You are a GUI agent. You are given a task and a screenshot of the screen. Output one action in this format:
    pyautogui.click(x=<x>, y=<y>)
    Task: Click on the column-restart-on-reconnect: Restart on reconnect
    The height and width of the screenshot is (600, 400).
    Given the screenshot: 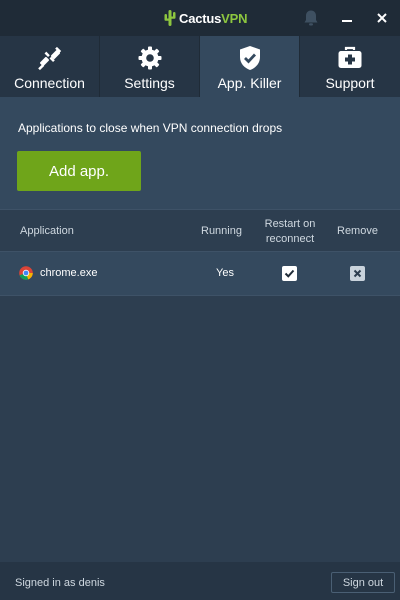 What is the action you would take?
    pyautogui.click(x=290, y=231)
    